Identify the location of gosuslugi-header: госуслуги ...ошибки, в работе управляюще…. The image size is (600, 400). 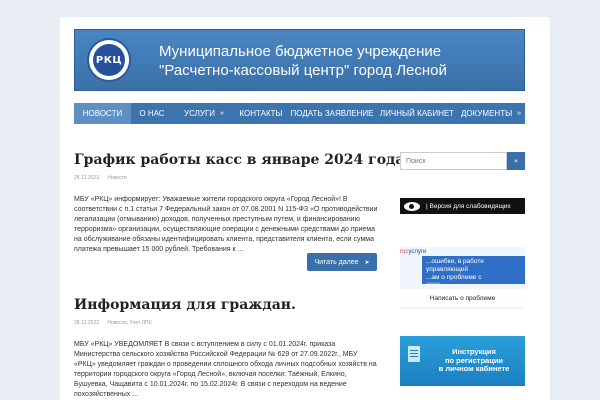
(462, 268).